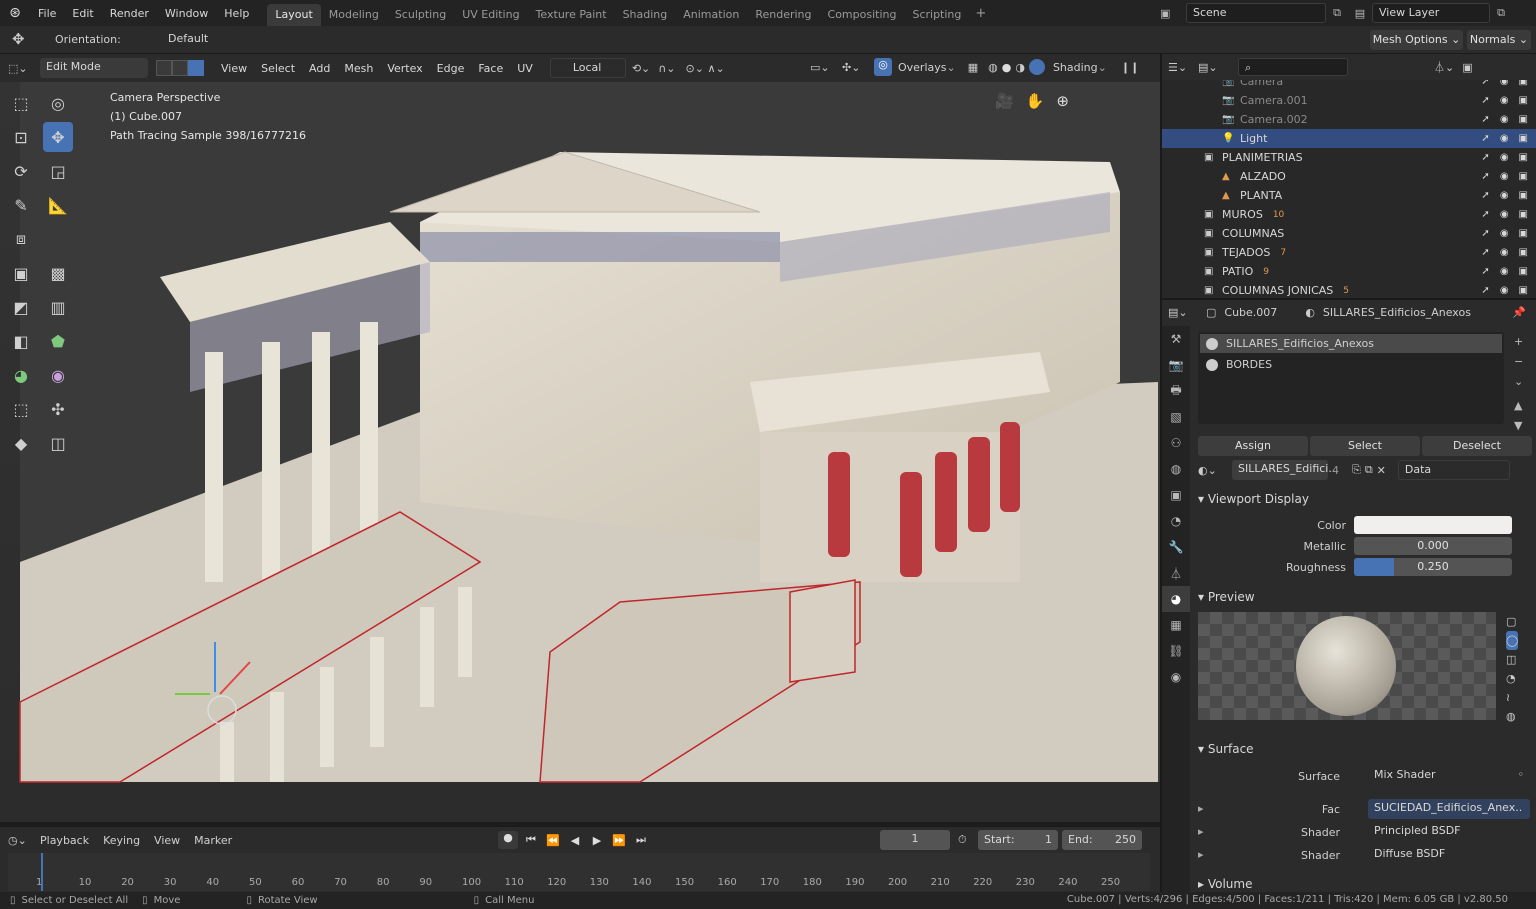 The height and width of the screenshot is (909, 1536). What do you see at coordinates (213, 840) in the screenshot?
I see `timeline-menu-marker: Marker` at bounding box center [213, 840].